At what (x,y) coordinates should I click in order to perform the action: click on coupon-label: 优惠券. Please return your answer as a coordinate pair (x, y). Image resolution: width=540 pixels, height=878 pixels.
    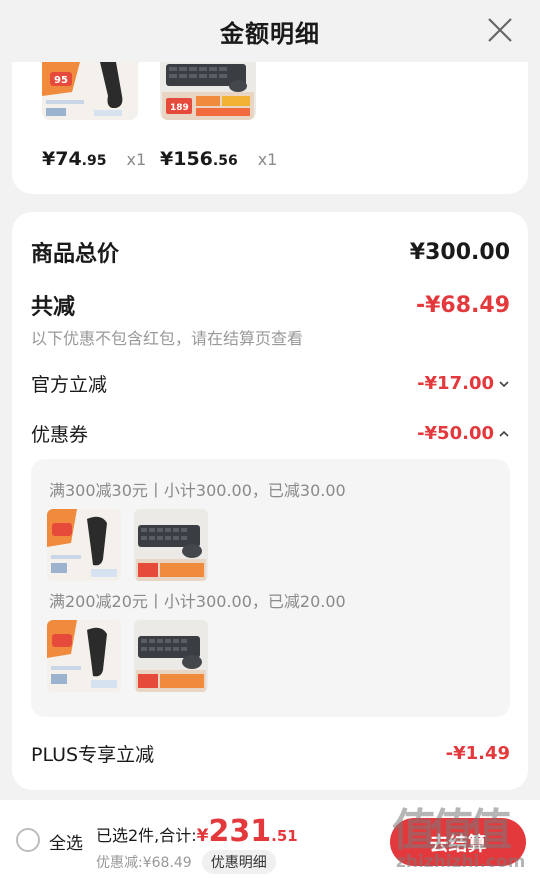
    Looking at the image, I should click on (60, 435).